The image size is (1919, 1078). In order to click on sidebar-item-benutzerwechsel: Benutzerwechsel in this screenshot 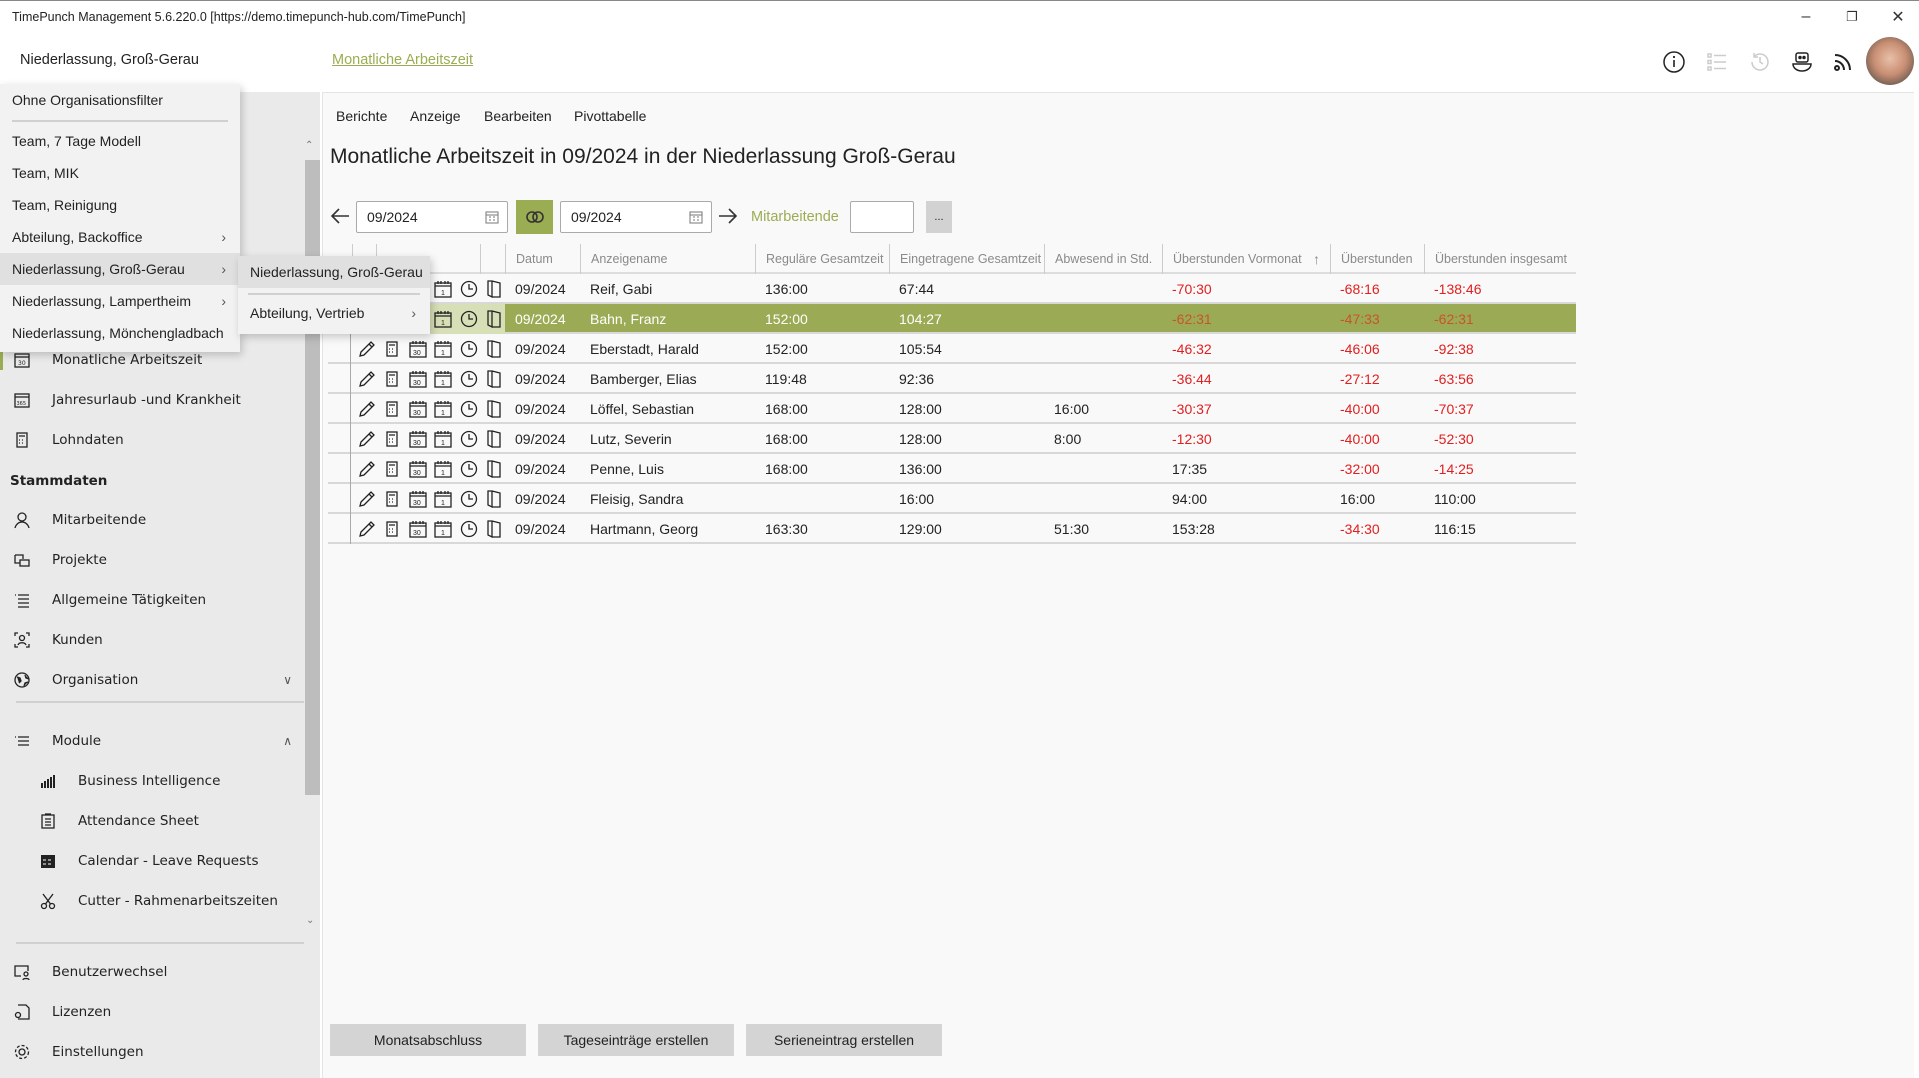, I will do `click(150, 972)`.